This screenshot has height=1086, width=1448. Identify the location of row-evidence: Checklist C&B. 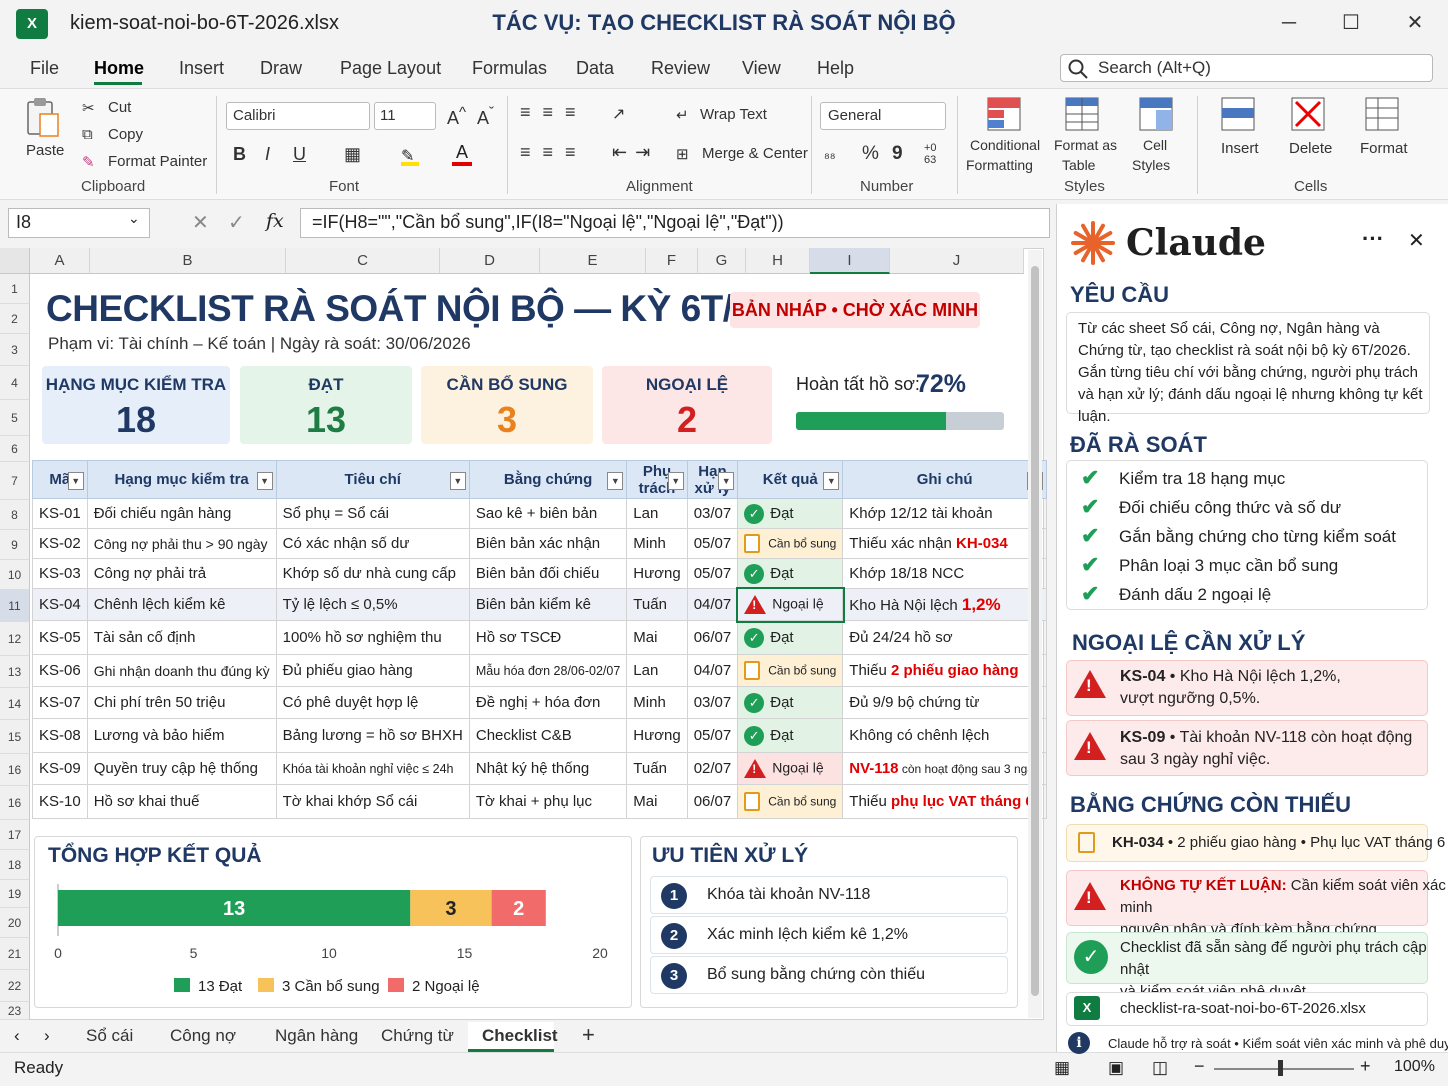
(548, 735).